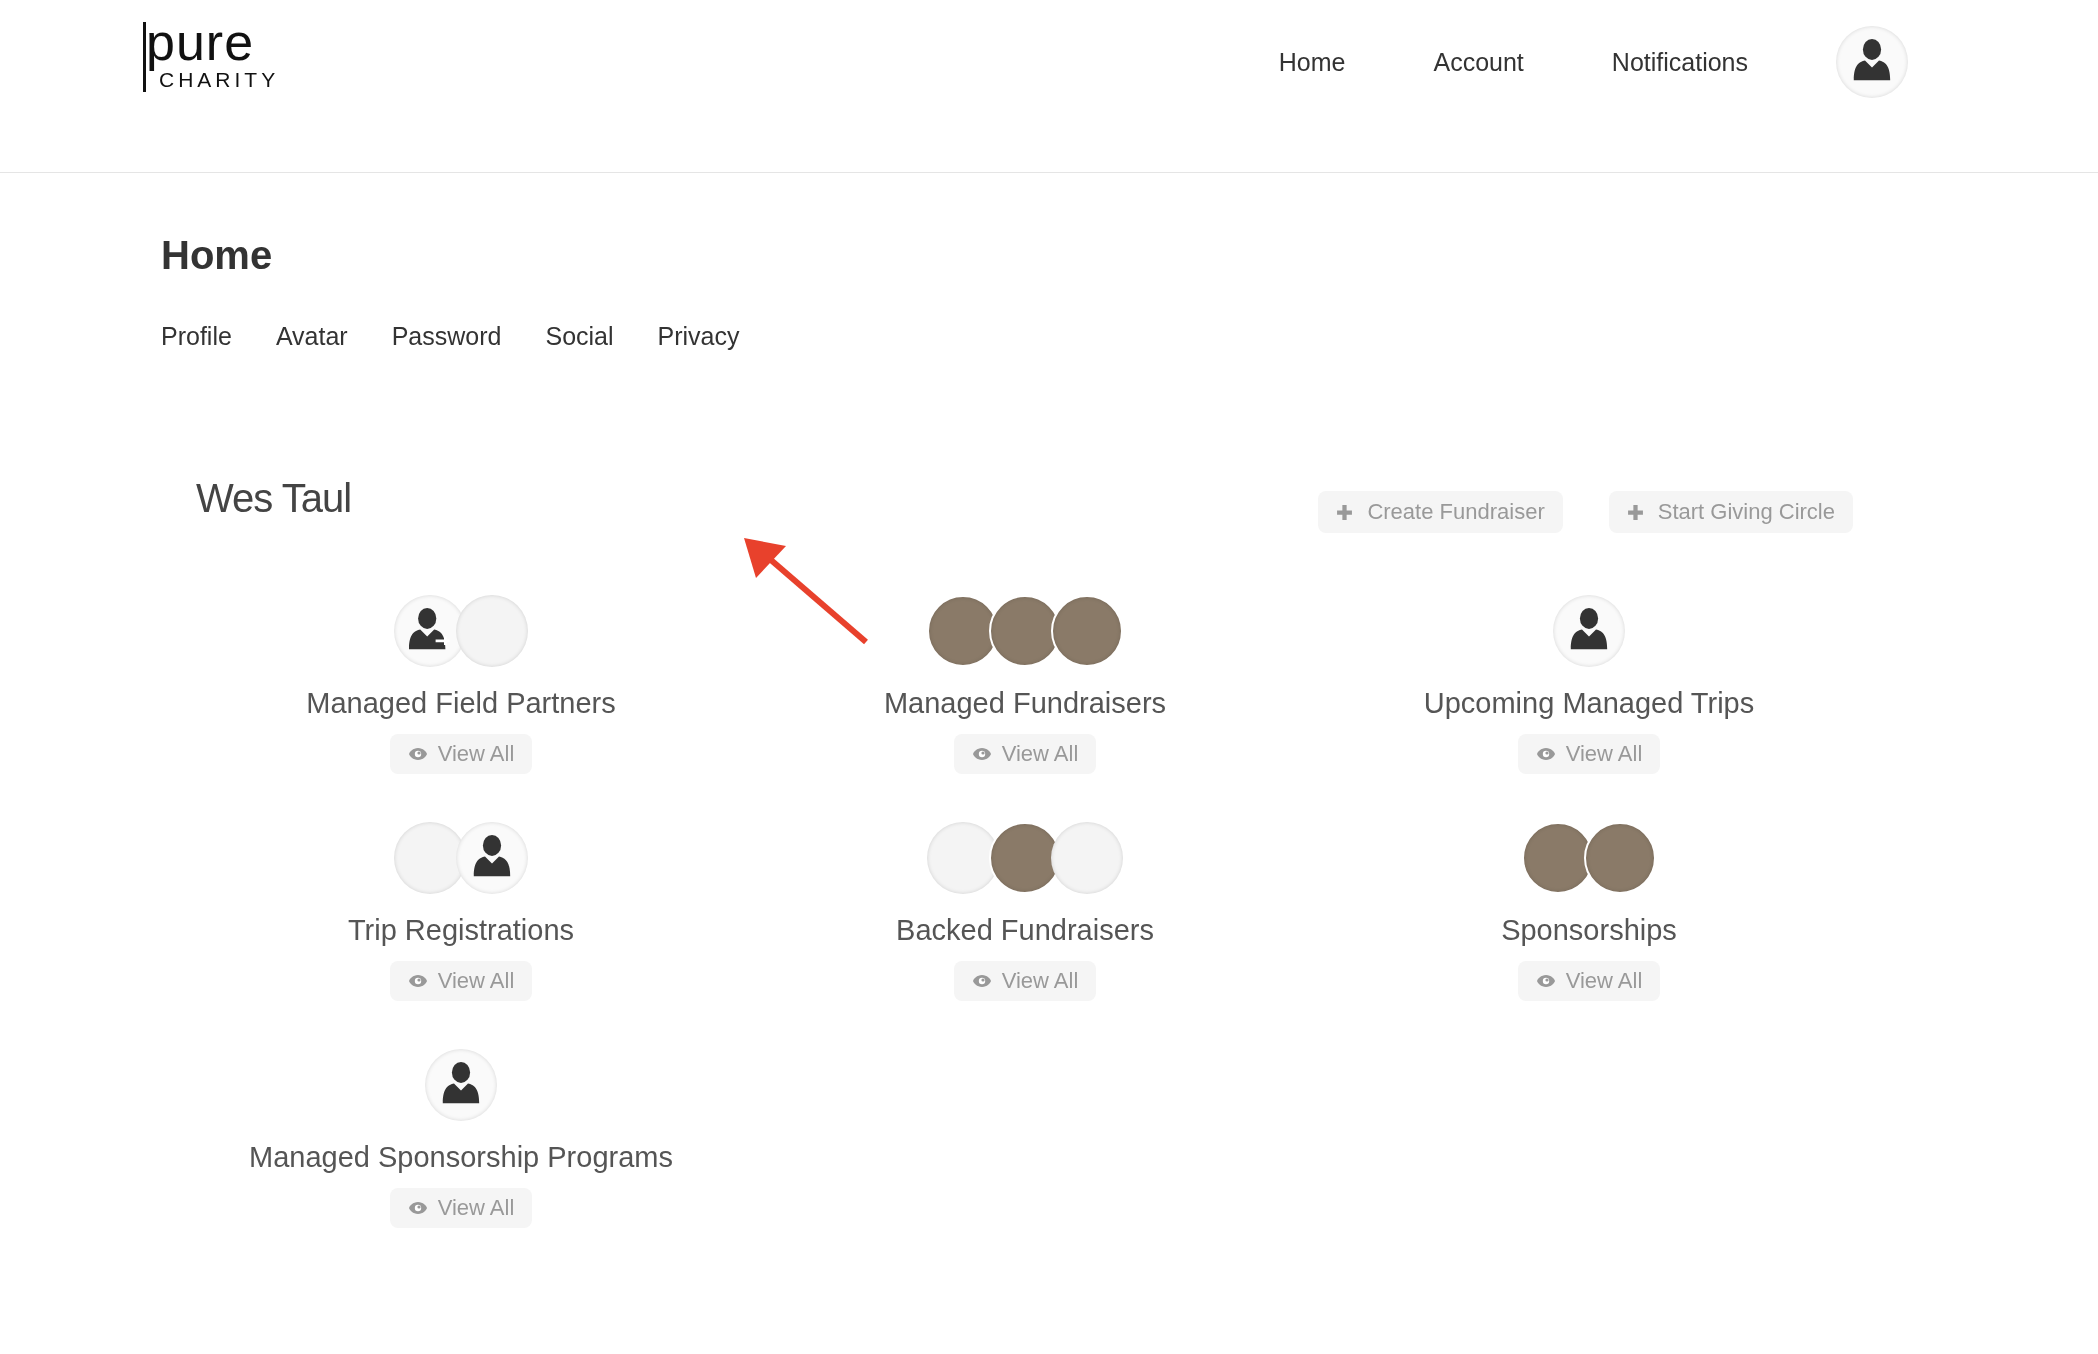 The width and height of the screenshot is (2098, 1354). What do you see at coordinates (274, 498) in the screenshot?
I see `user-name: Wes Taul` at bounding box center [274, 498].